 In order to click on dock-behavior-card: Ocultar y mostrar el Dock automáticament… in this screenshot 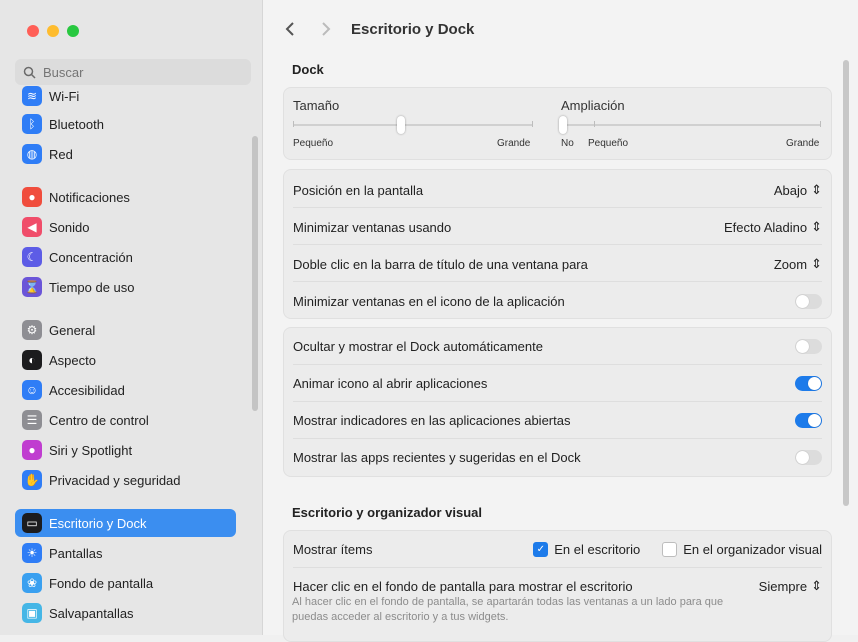, I will do `click(557, 402)`.